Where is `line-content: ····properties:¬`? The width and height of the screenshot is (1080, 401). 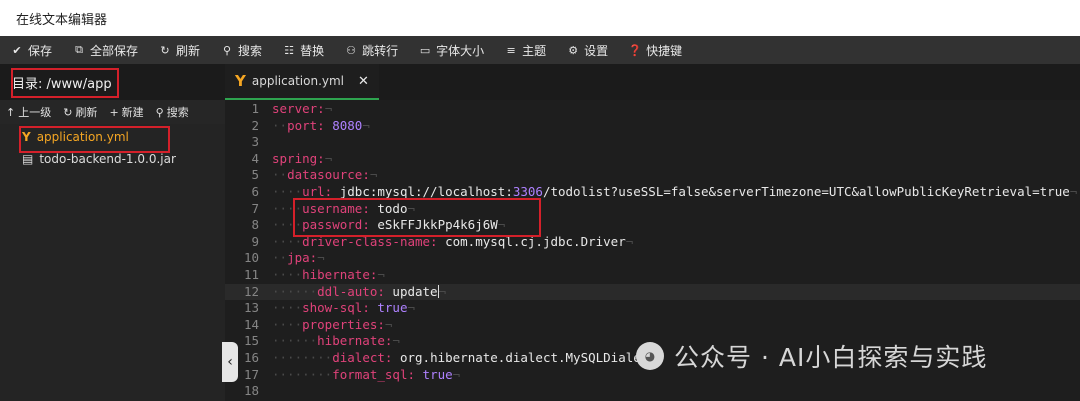 line-content: ····properties:¬ is located at coordinates (332, 325).